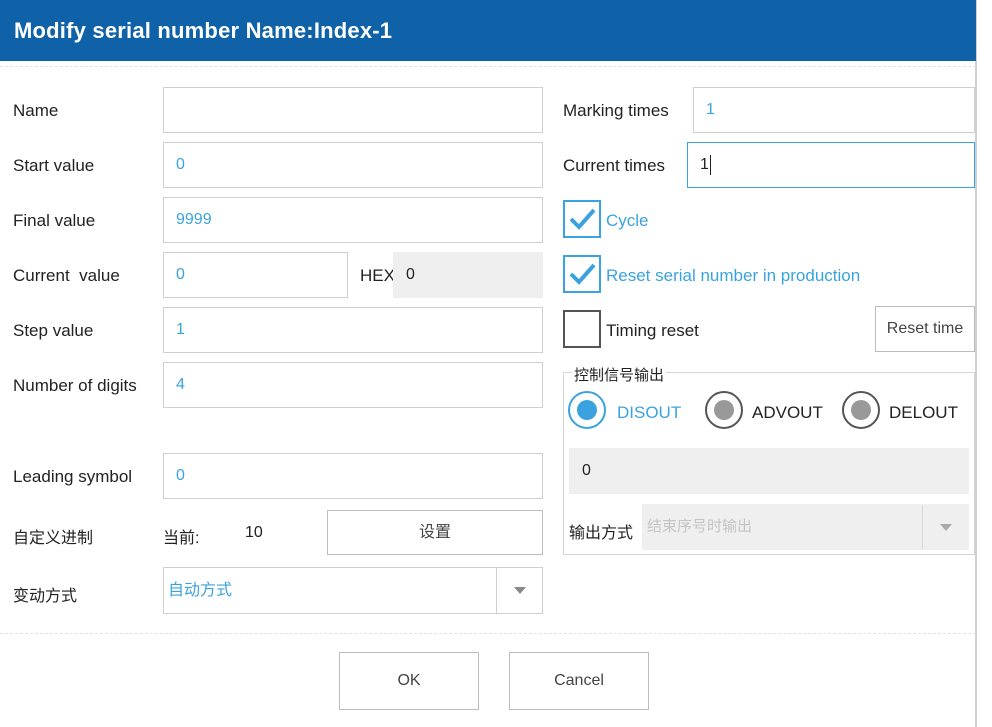 This screenshot has height=727, width=992. What do you see at coordinates (923, 413) in the screenshot?
I see `delout-label: DELOUT` at bounding box center [923, 413].